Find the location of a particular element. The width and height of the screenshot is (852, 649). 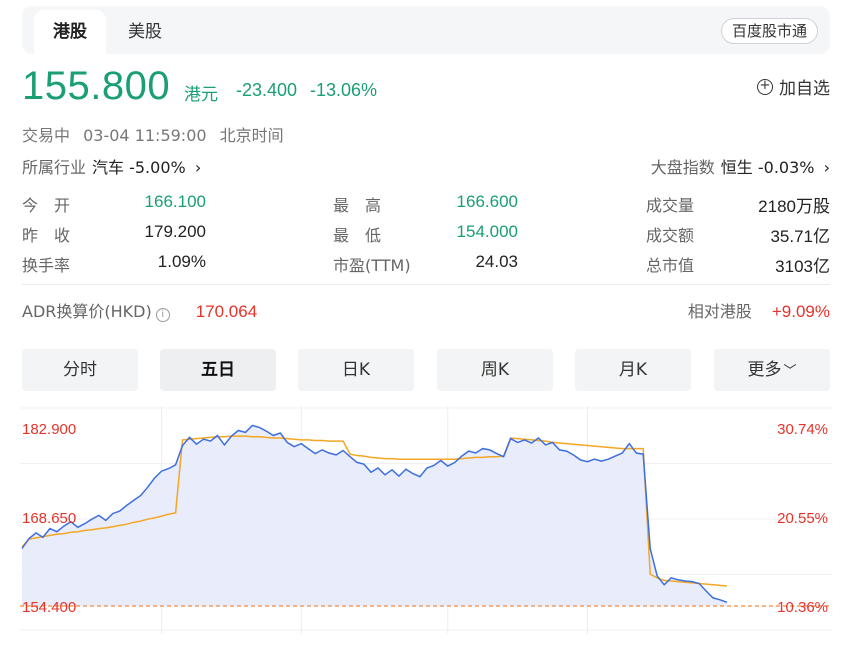

stat-amount: 成交额 35.71亿 is located at coordinates (738, 234).